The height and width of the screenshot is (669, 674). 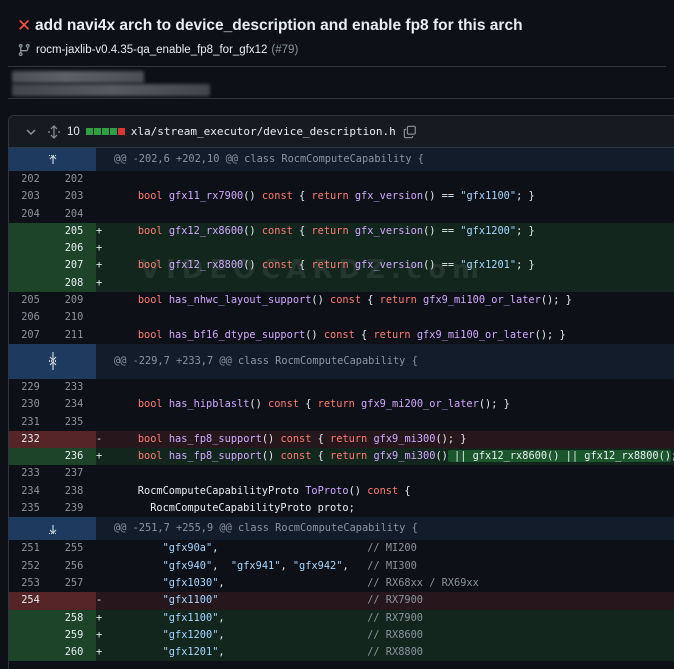 What do you see at coordinates (74, 635) in the screenshot?
I see `new-line-number: 259` at bounding box center [74, 635].